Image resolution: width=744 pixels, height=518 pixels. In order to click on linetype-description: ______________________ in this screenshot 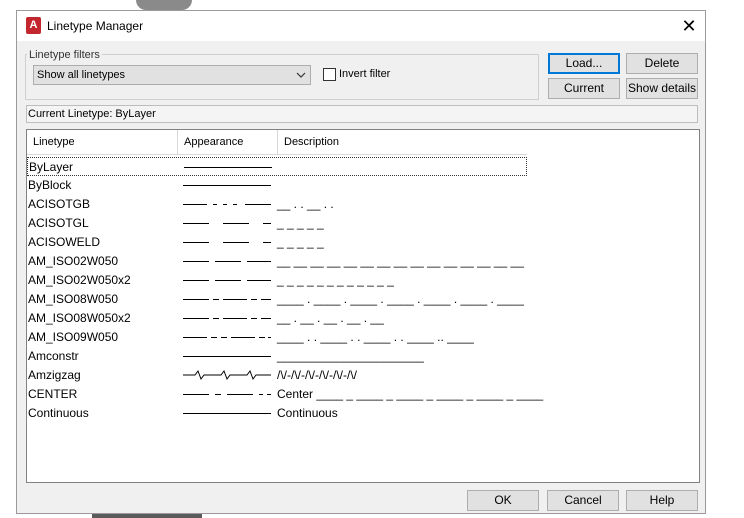, I will do `click(350, 356)`.